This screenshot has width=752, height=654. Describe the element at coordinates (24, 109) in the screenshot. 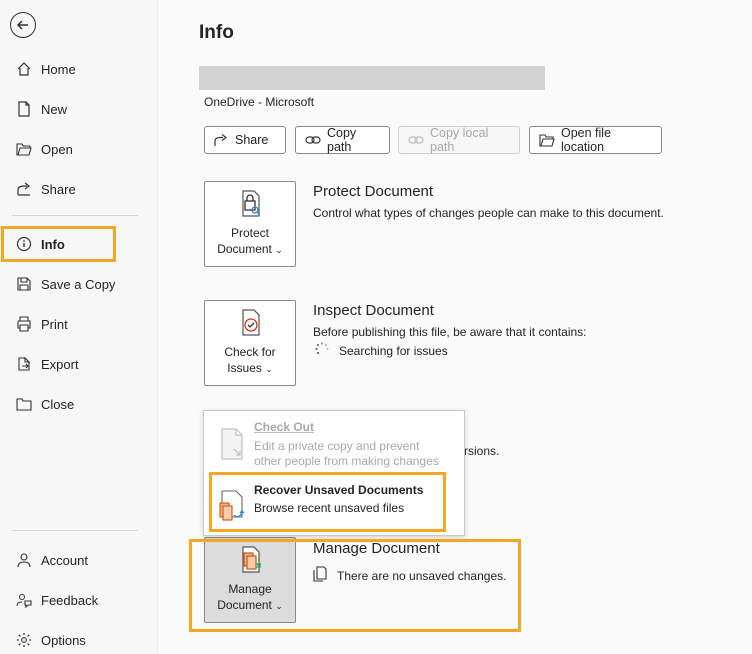

I see `new-document-icon` at that location.